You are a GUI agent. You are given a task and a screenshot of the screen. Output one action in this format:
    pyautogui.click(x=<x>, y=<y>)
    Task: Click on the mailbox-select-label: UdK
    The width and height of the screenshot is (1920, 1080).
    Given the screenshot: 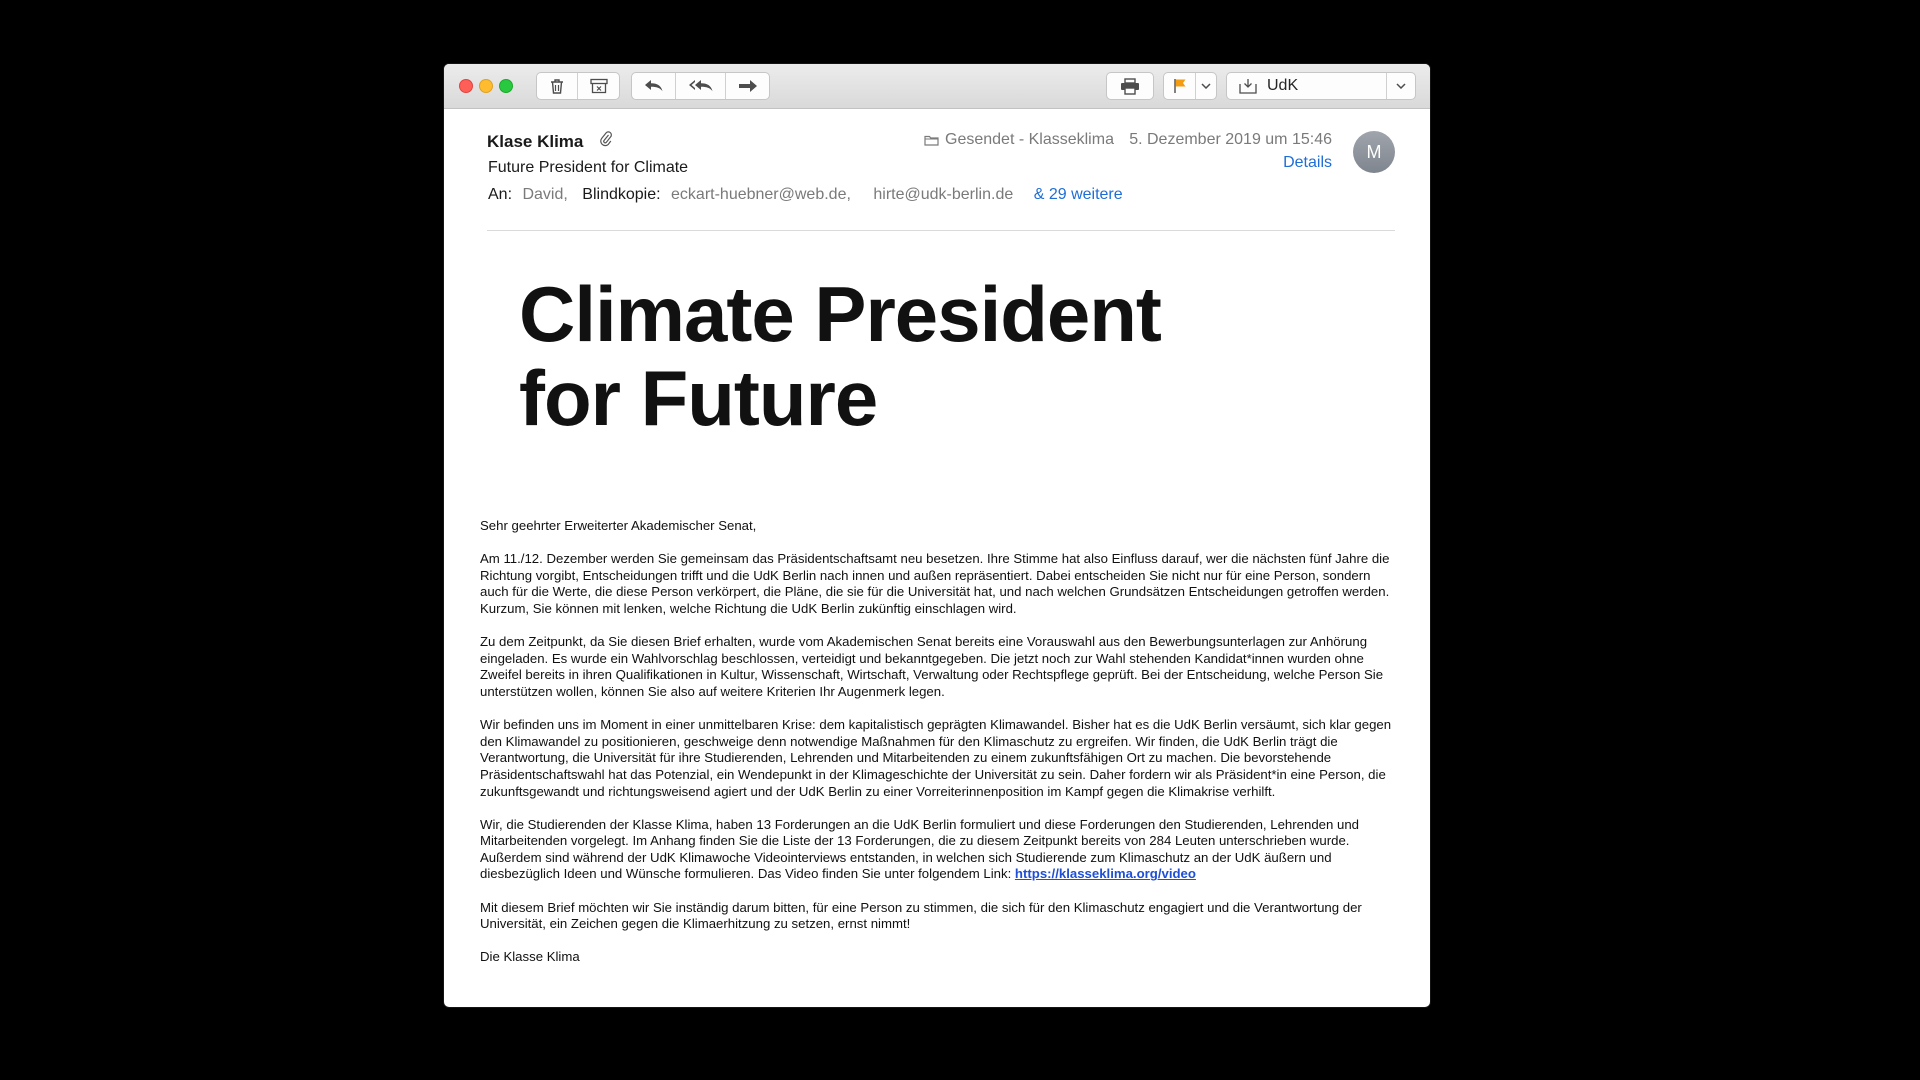 What is the action you would take?
    pyautogui.click(x=1283, y=85)
    